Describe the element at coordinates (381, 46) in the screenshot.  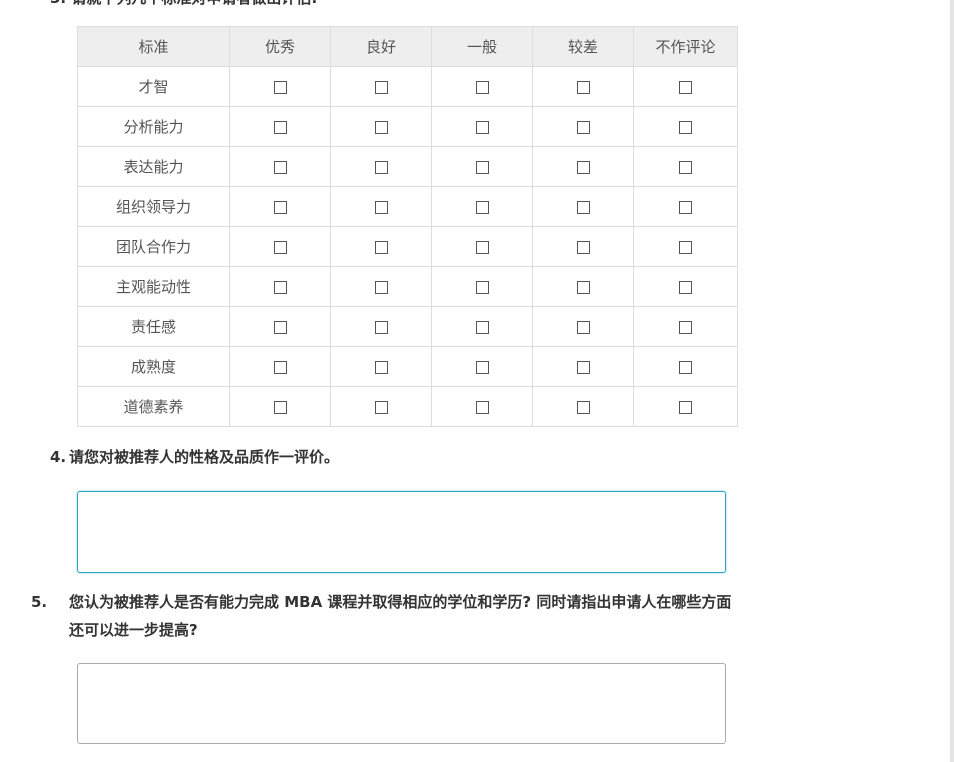
I see `header-rating: 良好` at that location.